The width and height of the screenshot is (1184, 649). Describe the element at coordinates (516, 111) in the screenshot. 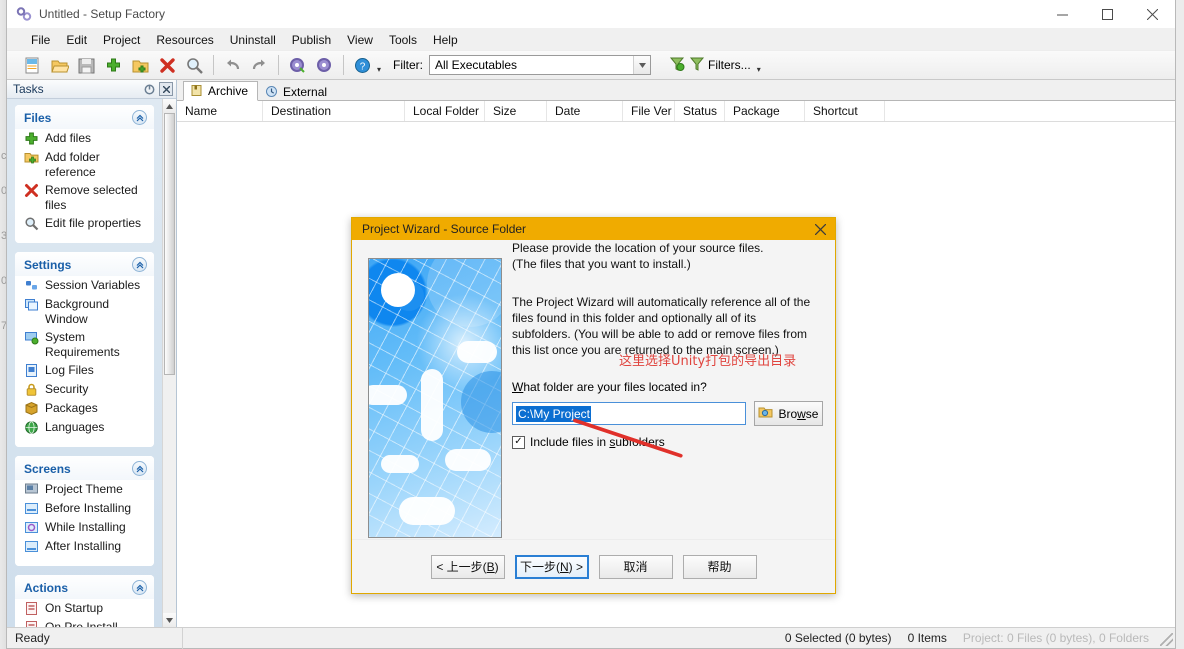

I see `column-size: Size` at that location.